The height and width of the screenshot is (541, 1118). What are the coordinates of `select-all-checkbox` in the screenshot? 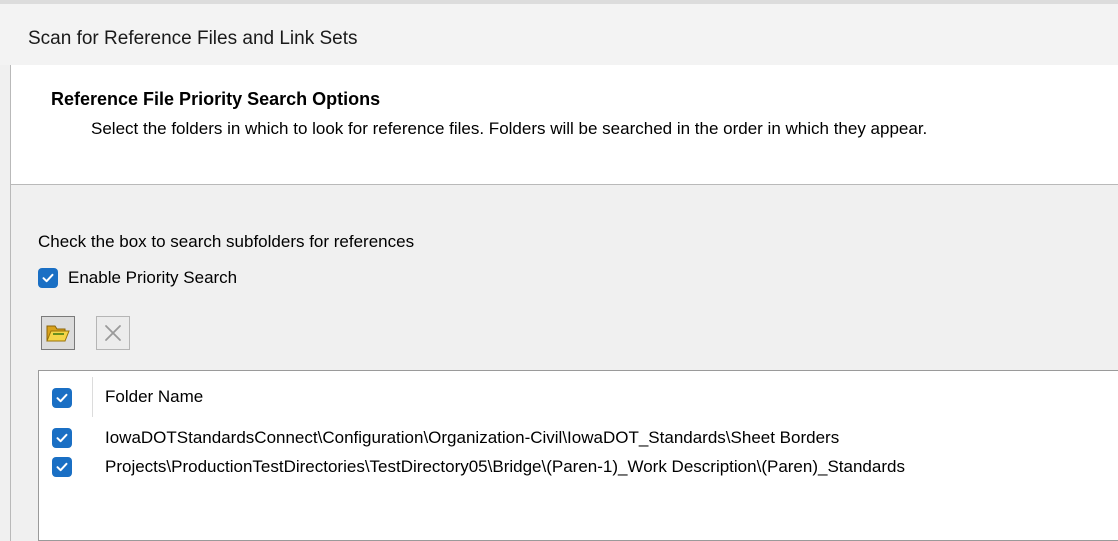 It's located at (62, 398).